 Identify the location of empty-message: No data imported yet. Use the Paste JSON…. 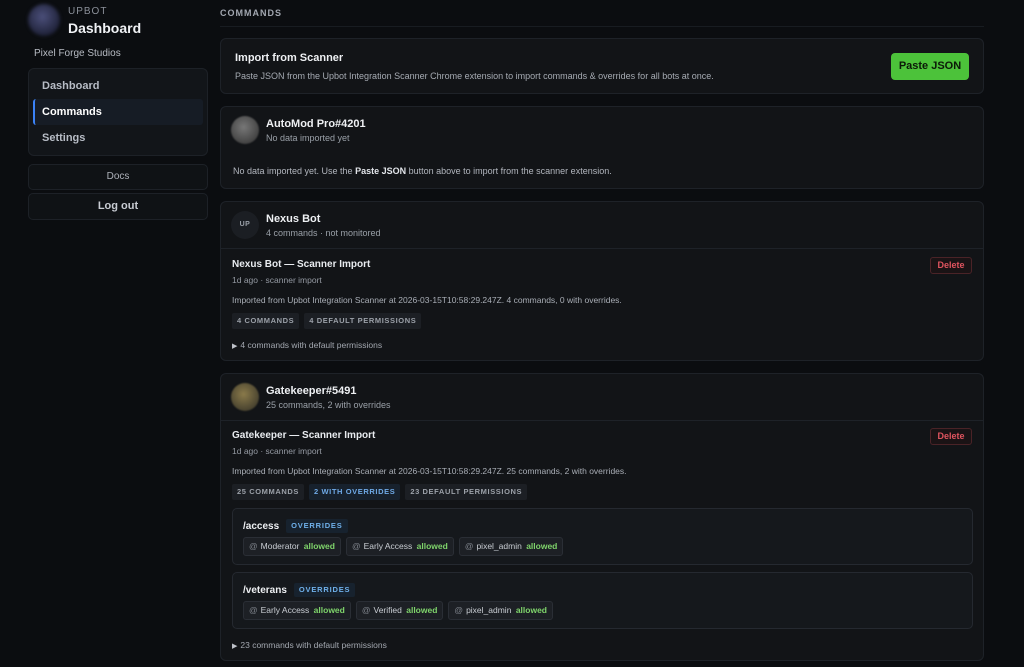
(422, 171).